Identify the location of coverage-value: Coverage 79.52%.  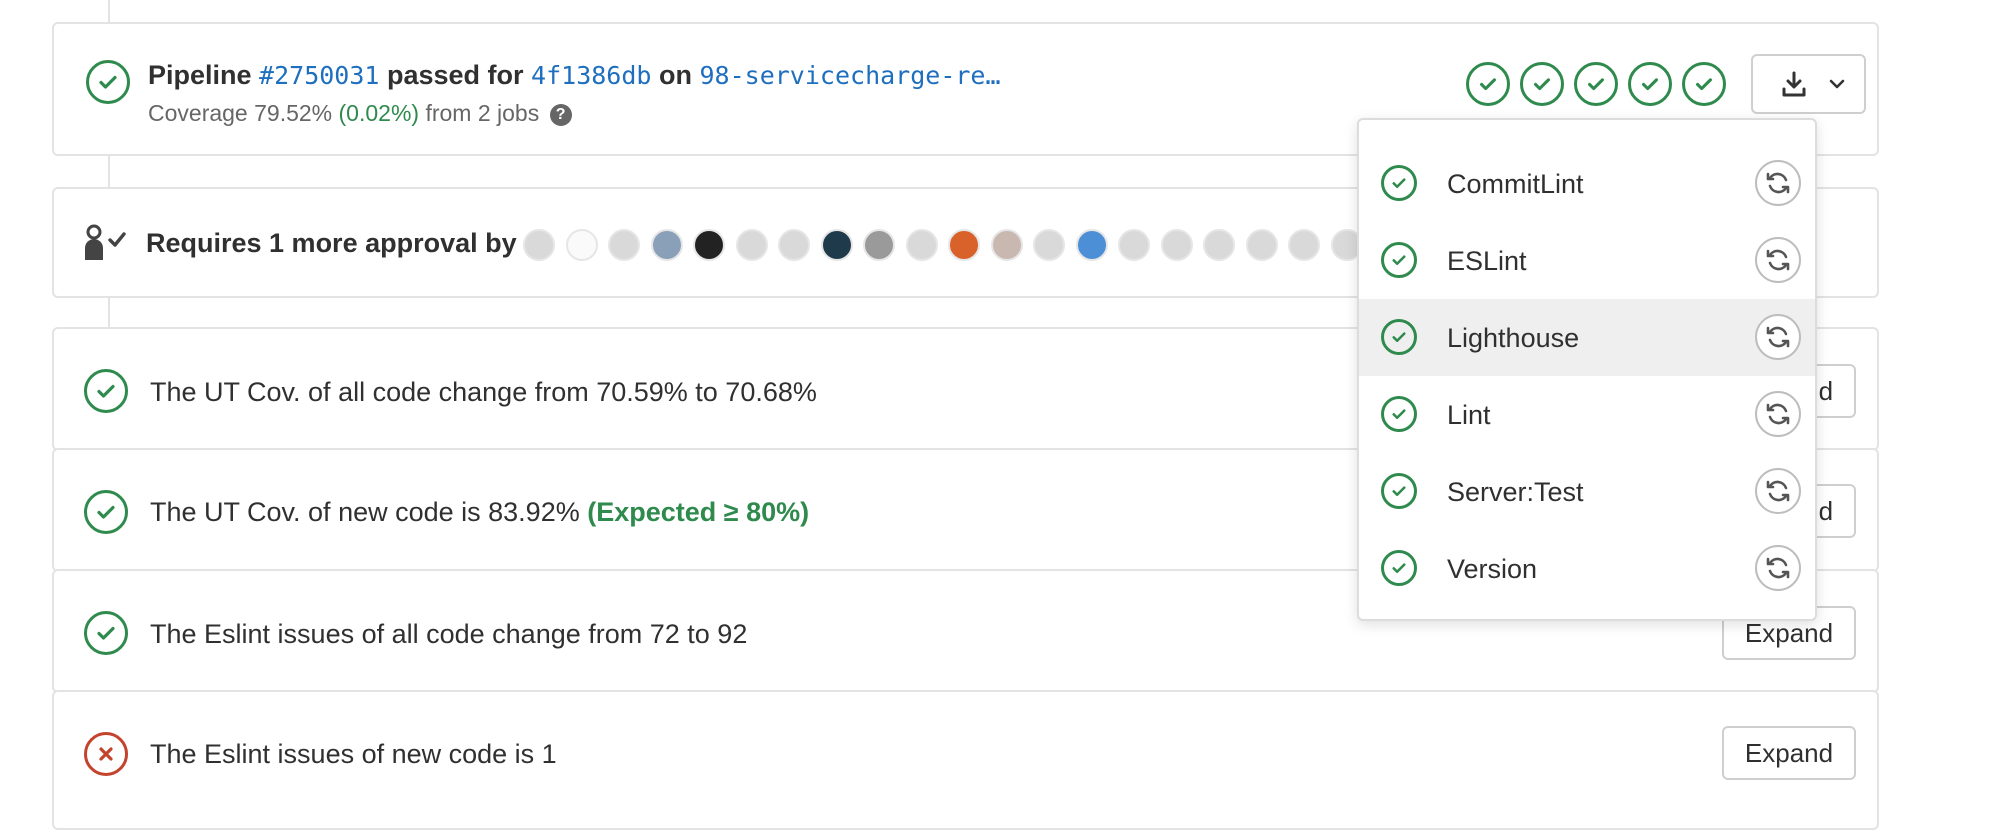
(240, 113).